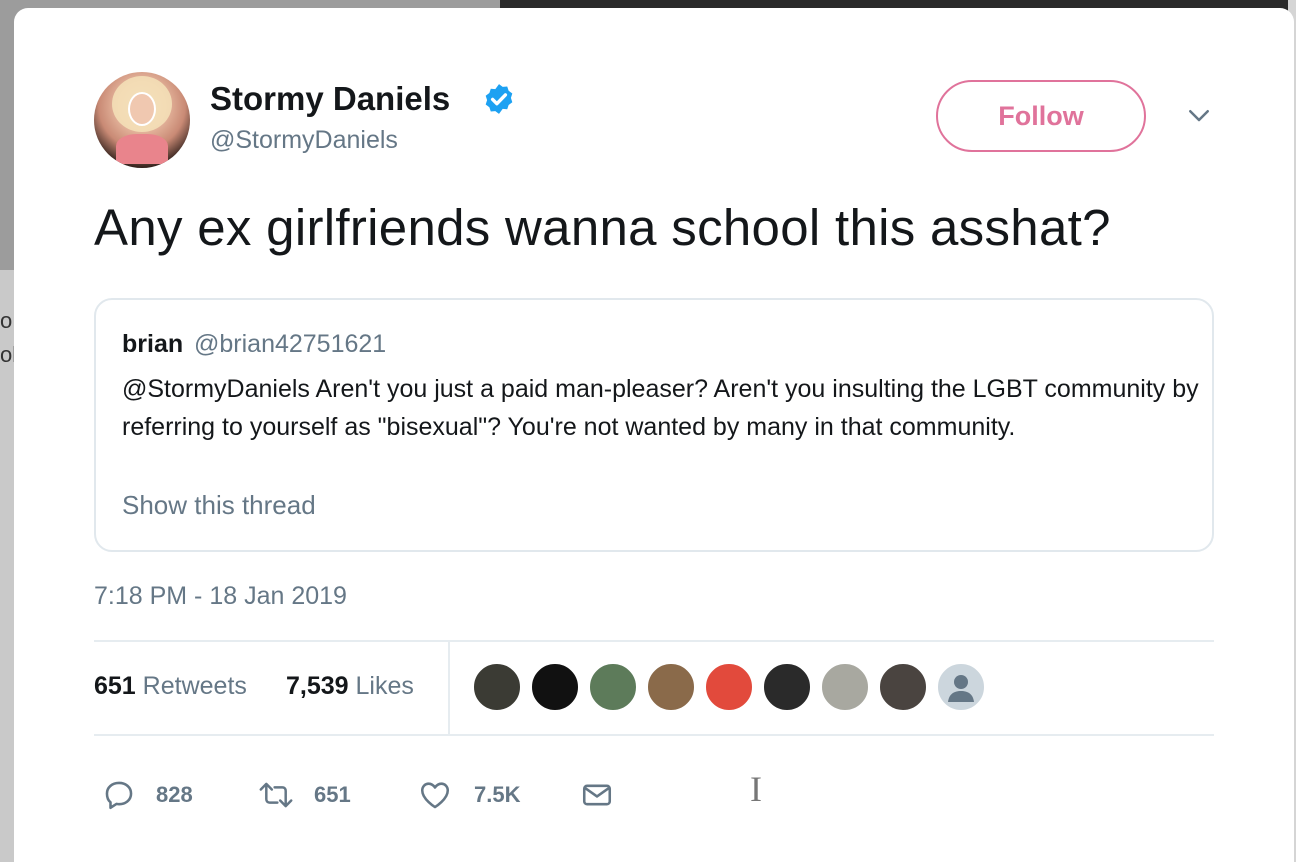 The width and height of the screenshot is (1296, 862). What do you see at coordinates (659, 122) in the screenshot?
I see `tweet-header: Stormy Daniels @StormyDaniels Follow` at bounding box center [659, 122].